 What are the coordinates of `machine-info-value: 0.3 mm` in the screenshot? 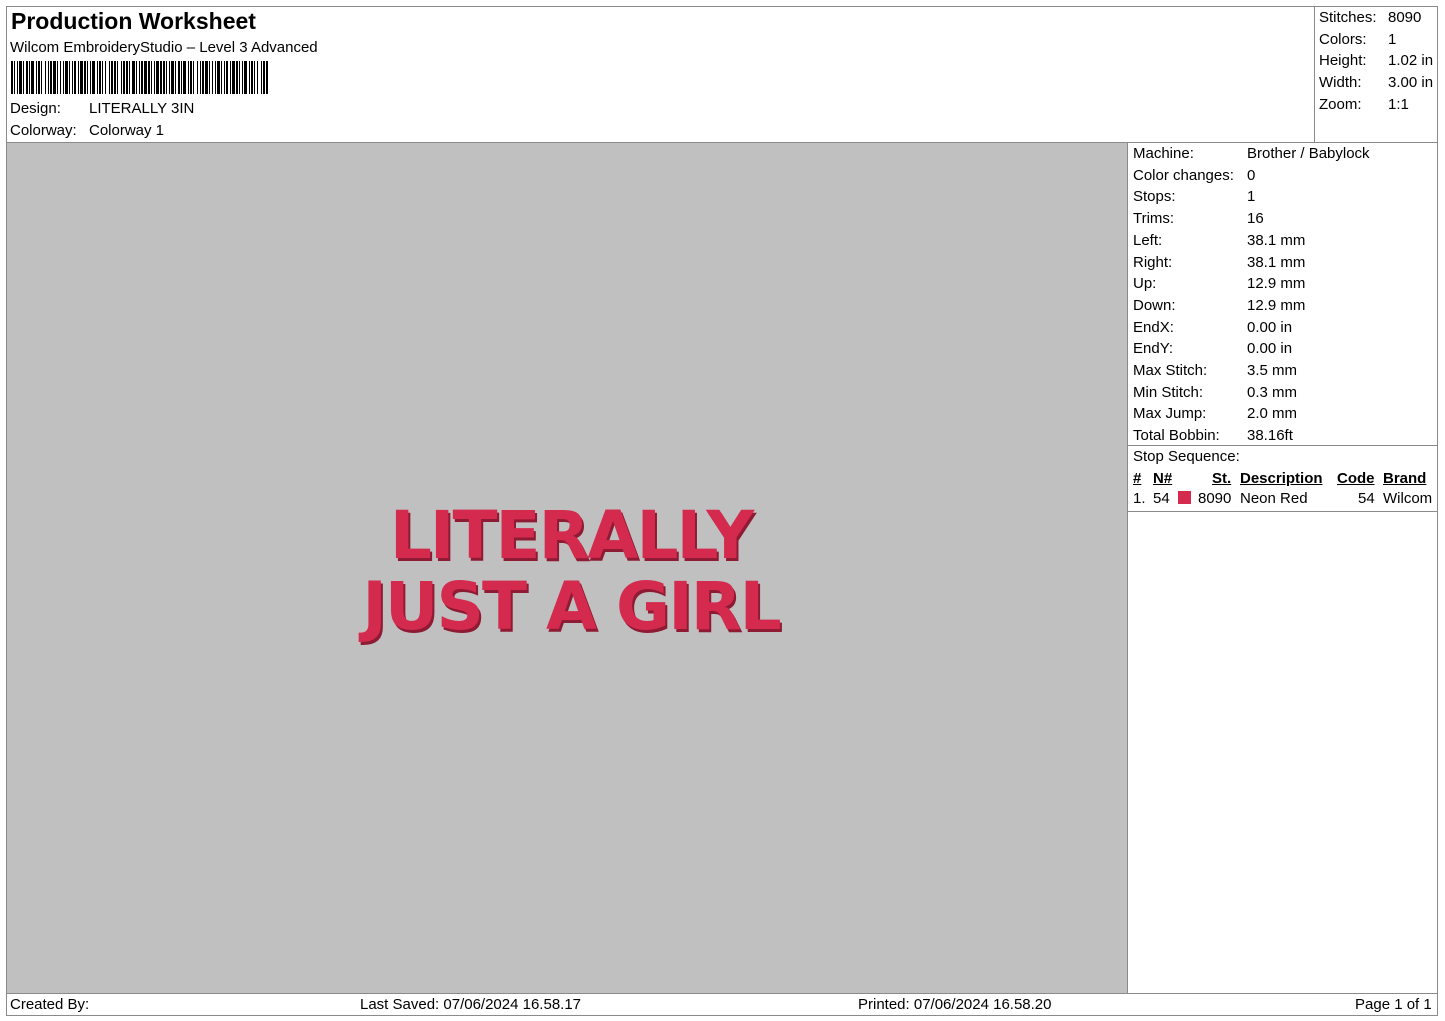 It's located at (1272, 392).